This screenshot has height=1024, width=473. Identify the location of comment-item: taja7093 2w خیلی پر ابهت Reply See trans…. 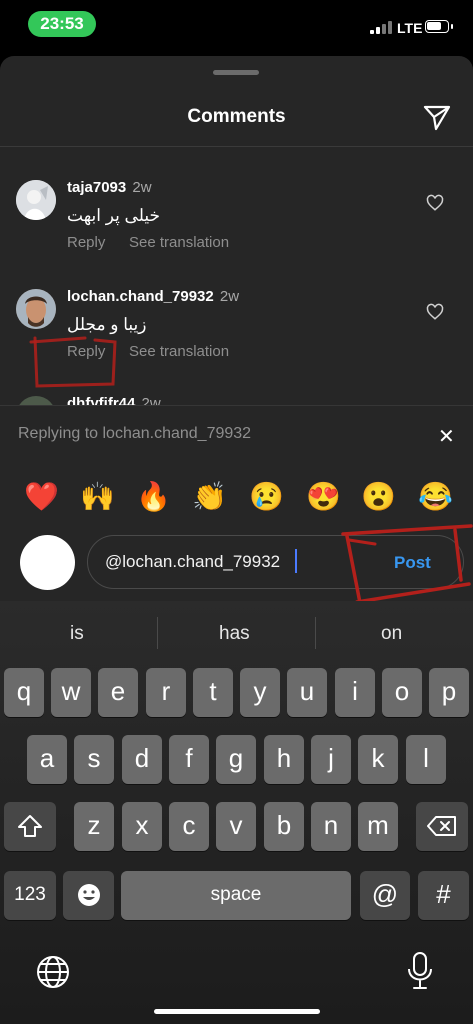
(236, 219).